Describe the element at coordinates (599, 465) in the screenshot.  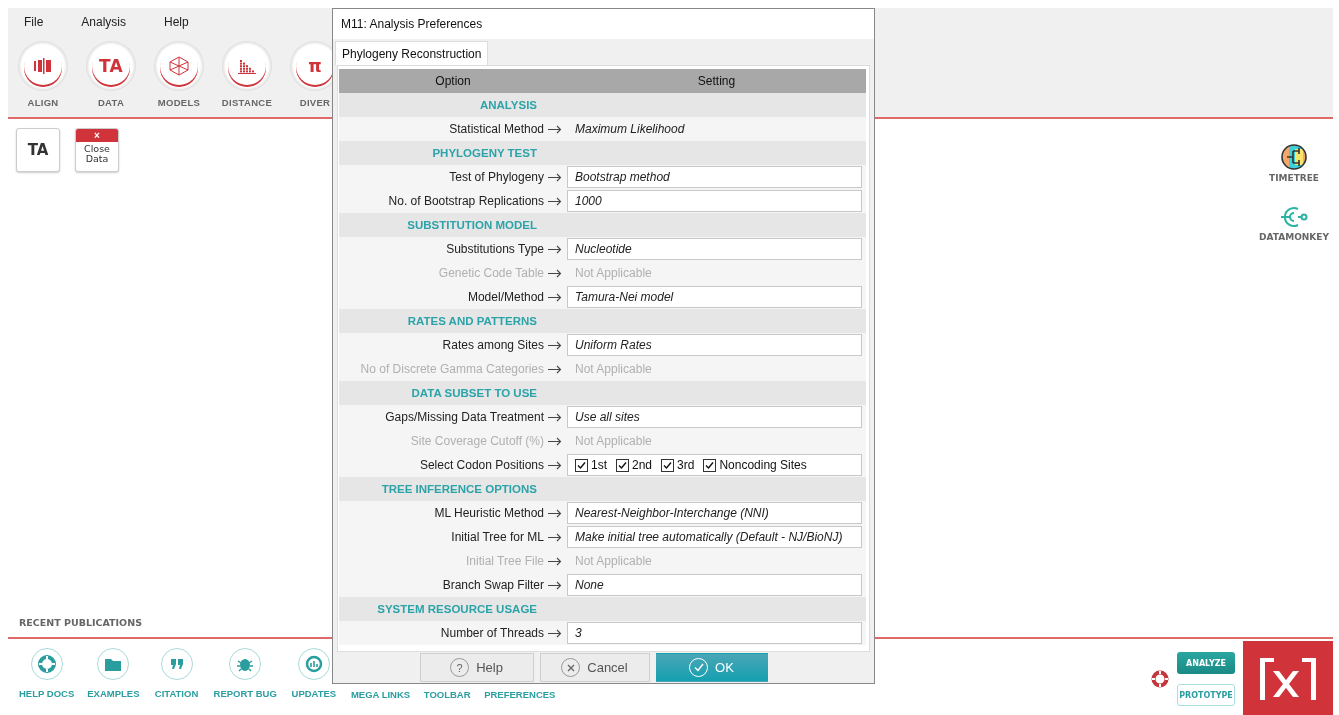
I see `checkbox-label: 1st` at that location.